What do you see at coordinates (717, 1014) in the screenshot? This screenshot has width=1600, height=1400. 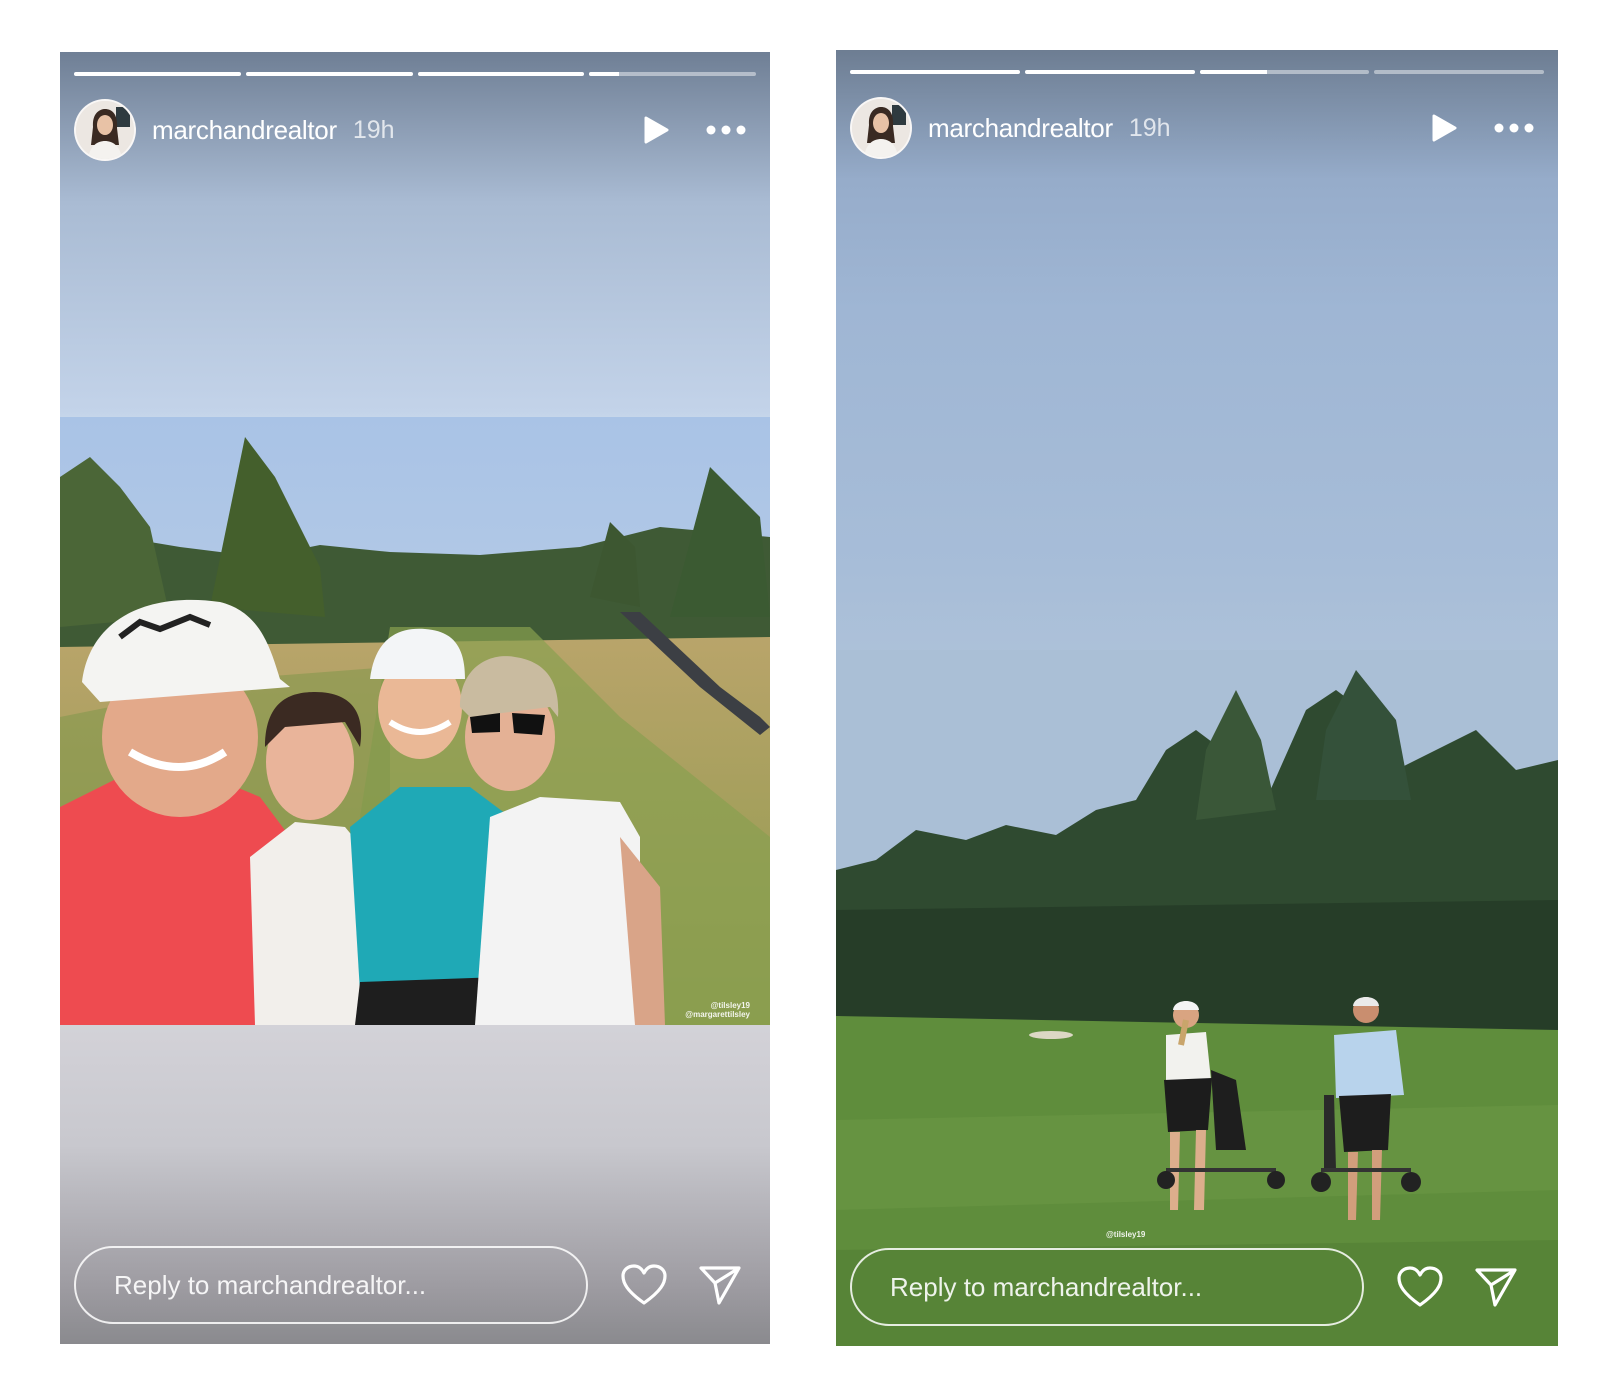 I see `mention-tag: @margarettilsley` at bounding box center [717, 1014].